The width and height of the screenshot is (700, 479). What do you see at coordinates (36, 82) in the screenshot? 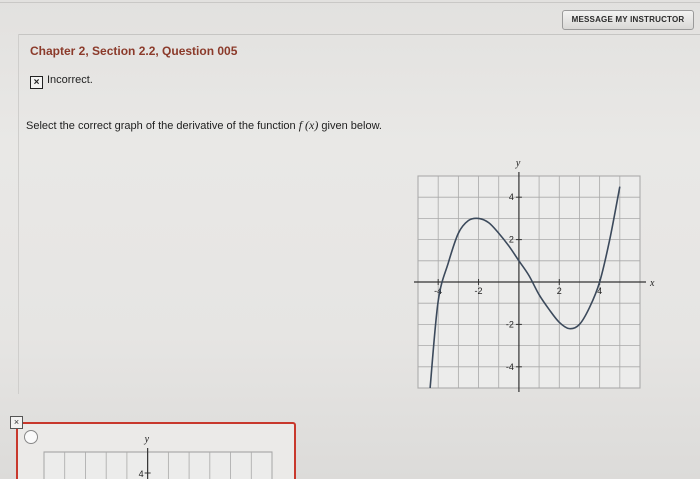
I see `x-mark-icon: ×` at bounding box center [36, 82].